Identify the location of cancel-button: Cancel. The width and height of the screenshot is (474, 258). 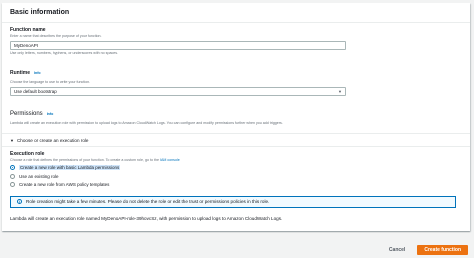
(397, 250).